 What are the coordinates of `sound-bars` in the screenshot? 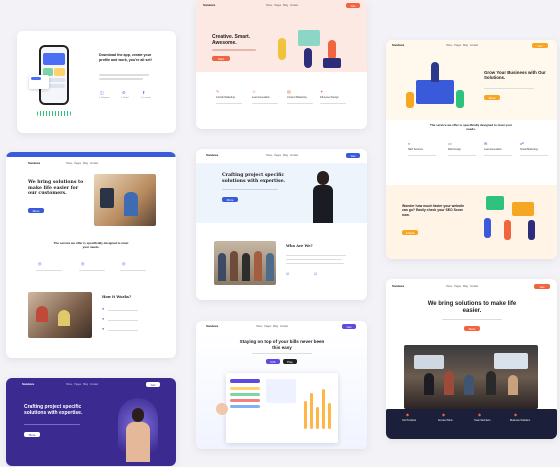 It's located at (54, 113).